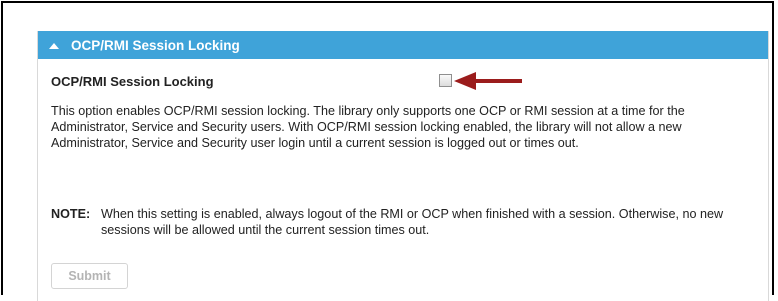 The height and width of the screenshot is (301, 778). What do you see at coordinates (71, 214) in the screenshot?
I see `note-label: NOTE:` at bounding box center [71, 214].